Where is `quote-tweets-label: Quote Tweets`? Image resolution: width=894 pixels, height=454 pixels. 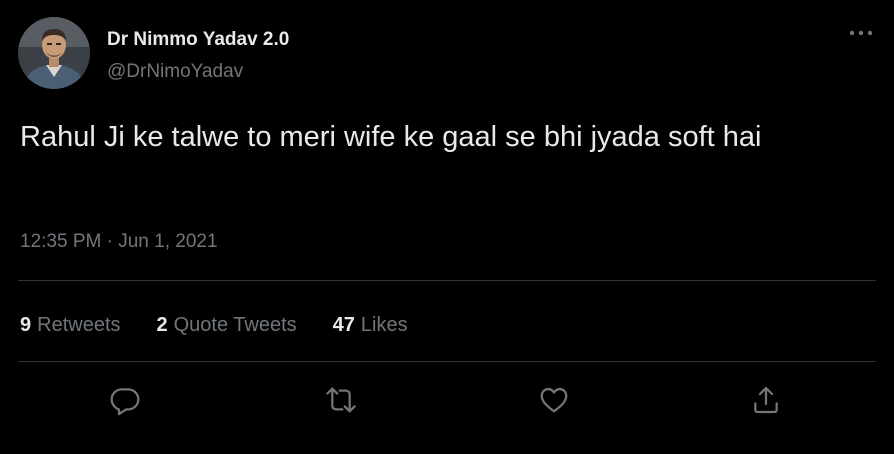
quote-tweets-label: Quote Tweets is located at coordinates (235, 324).